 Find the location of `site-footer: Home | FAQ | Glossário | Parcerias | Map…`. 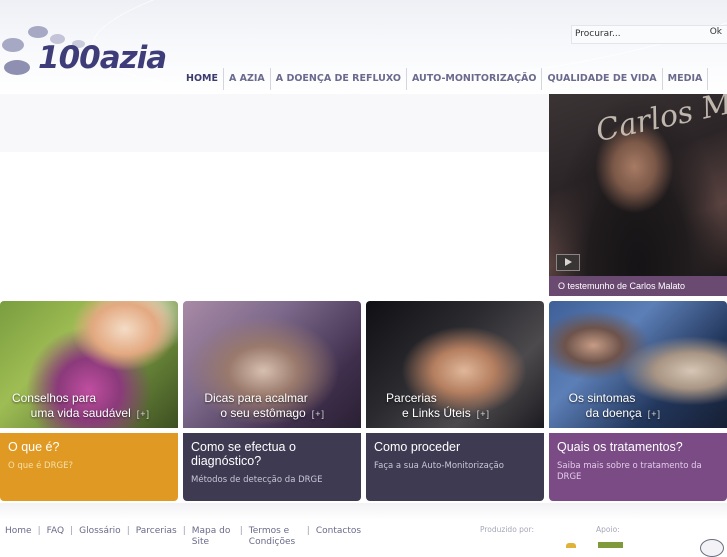

site-footer: Home | FAQ | Glossário | Parcerias | Map… is located at coordinates (363, 530).